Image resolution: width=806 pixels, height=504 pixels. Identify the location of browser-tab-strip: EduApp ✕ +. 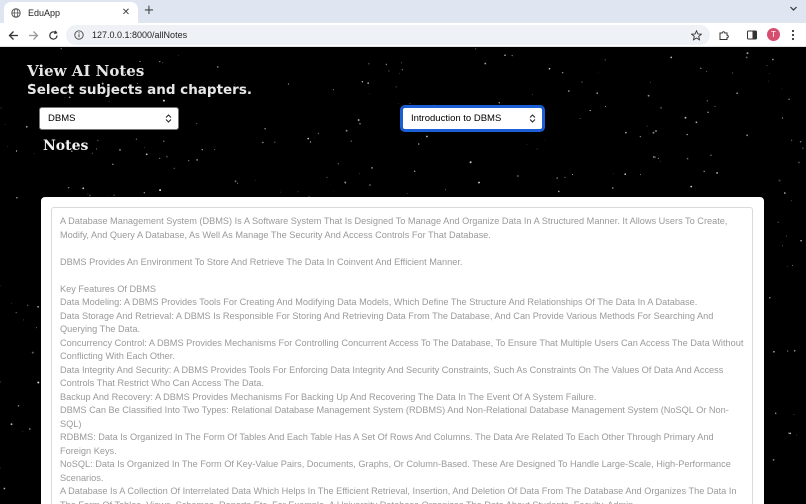
(403, 11).